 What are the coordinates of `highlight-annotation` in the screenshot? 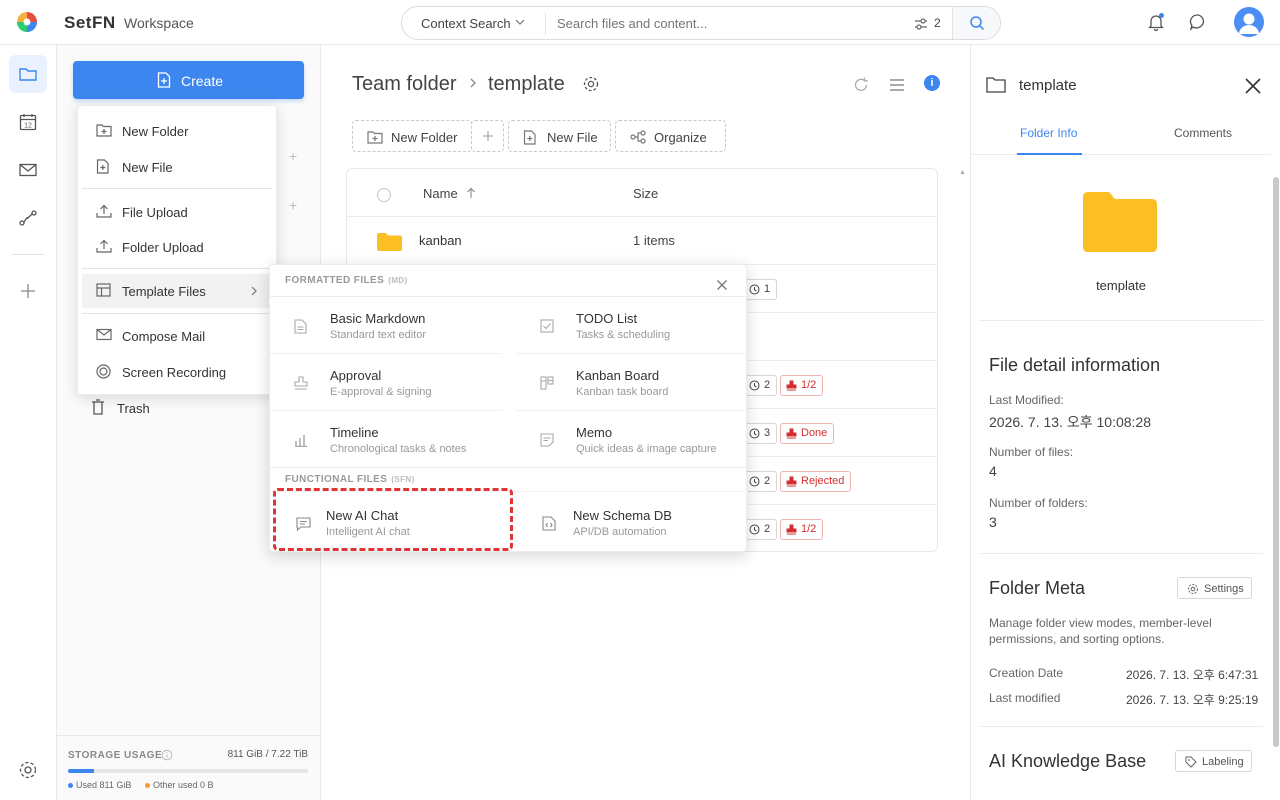 It's located at (393, 519).